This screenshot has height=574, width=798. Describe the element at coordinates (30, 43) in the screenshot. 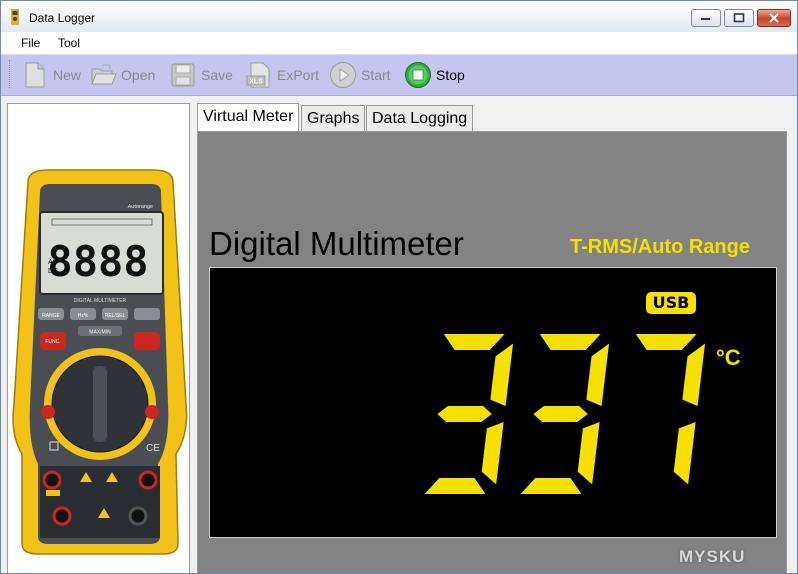

I see `menu-file: File` at that location.